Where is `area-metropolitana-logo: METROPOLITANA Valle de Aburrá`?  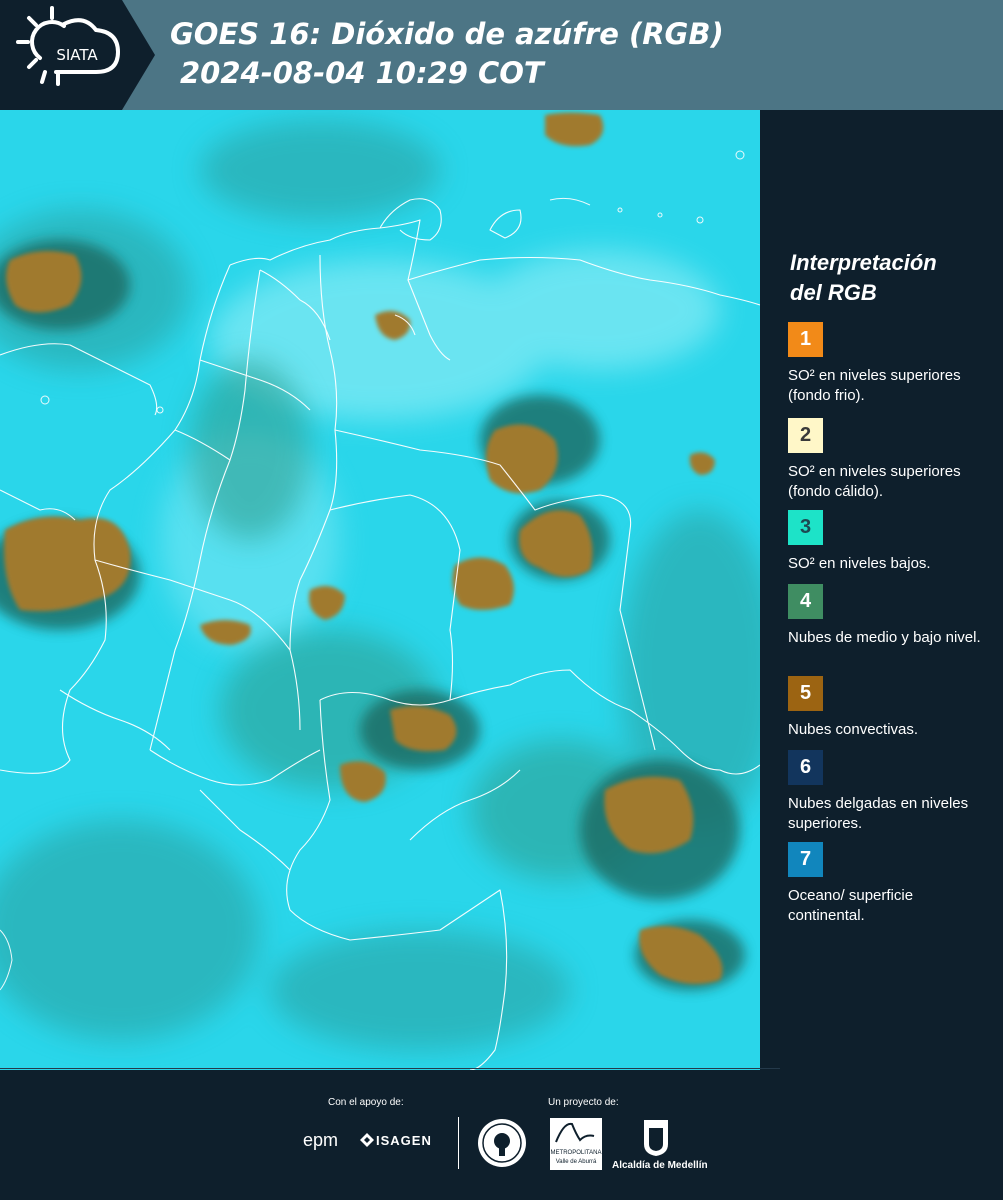 area-metropolitana-logo: METROPOLITANA Valle de Aburrá is located at coordinates (576, 1144).